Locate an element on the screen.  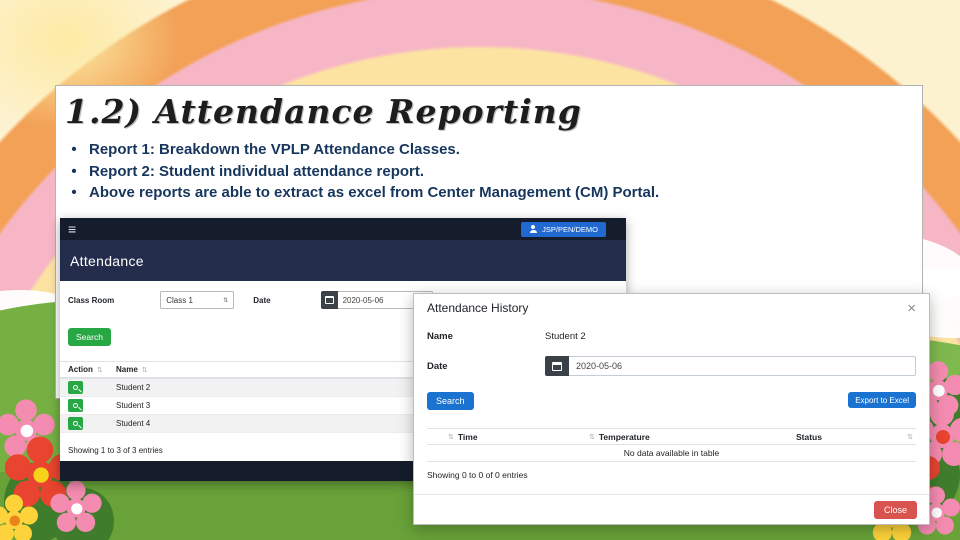
modal-close-button: Close is located at coordinates (895, 509).